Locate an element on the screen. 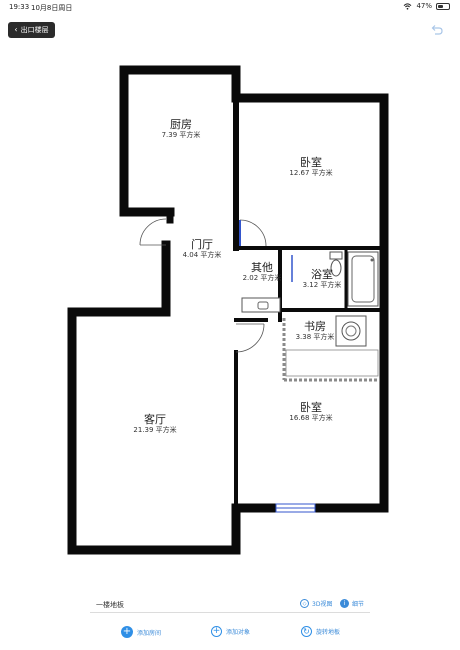  room-name: 其他 is located at coordinates (262, 267).